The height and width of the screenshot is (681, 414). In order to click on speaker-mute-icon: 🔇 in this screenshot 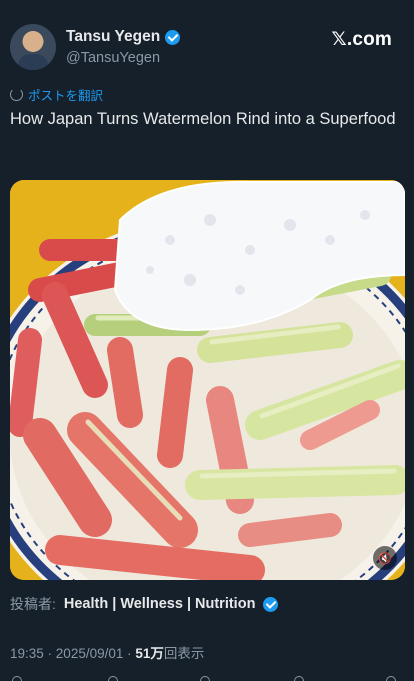, I will do `click(385, 558)`.